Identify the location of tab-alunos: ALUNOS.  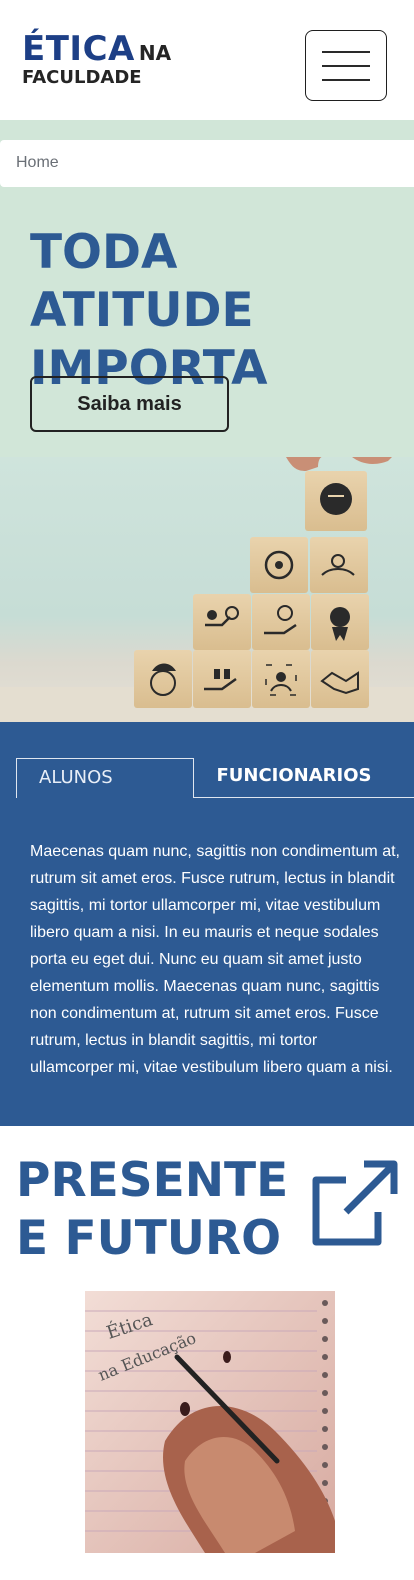
(105, 778).